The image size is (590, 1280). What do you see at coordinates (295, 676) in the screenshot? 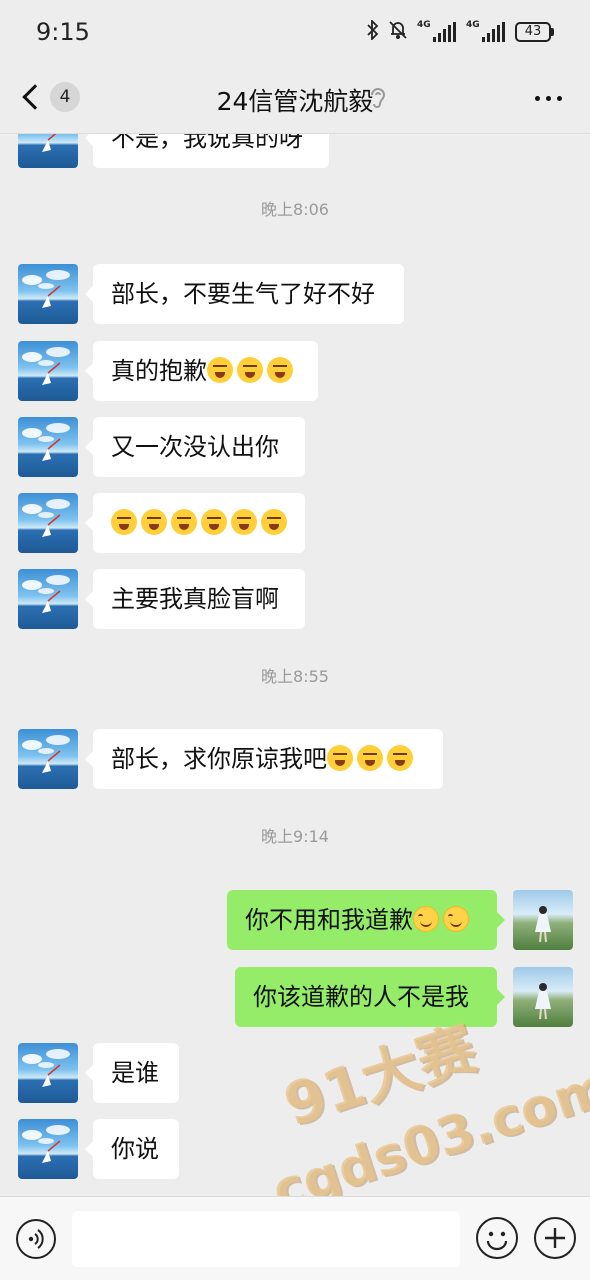
I see `message-timestamp: 晚上8:55` at bounding box center [295, 676].